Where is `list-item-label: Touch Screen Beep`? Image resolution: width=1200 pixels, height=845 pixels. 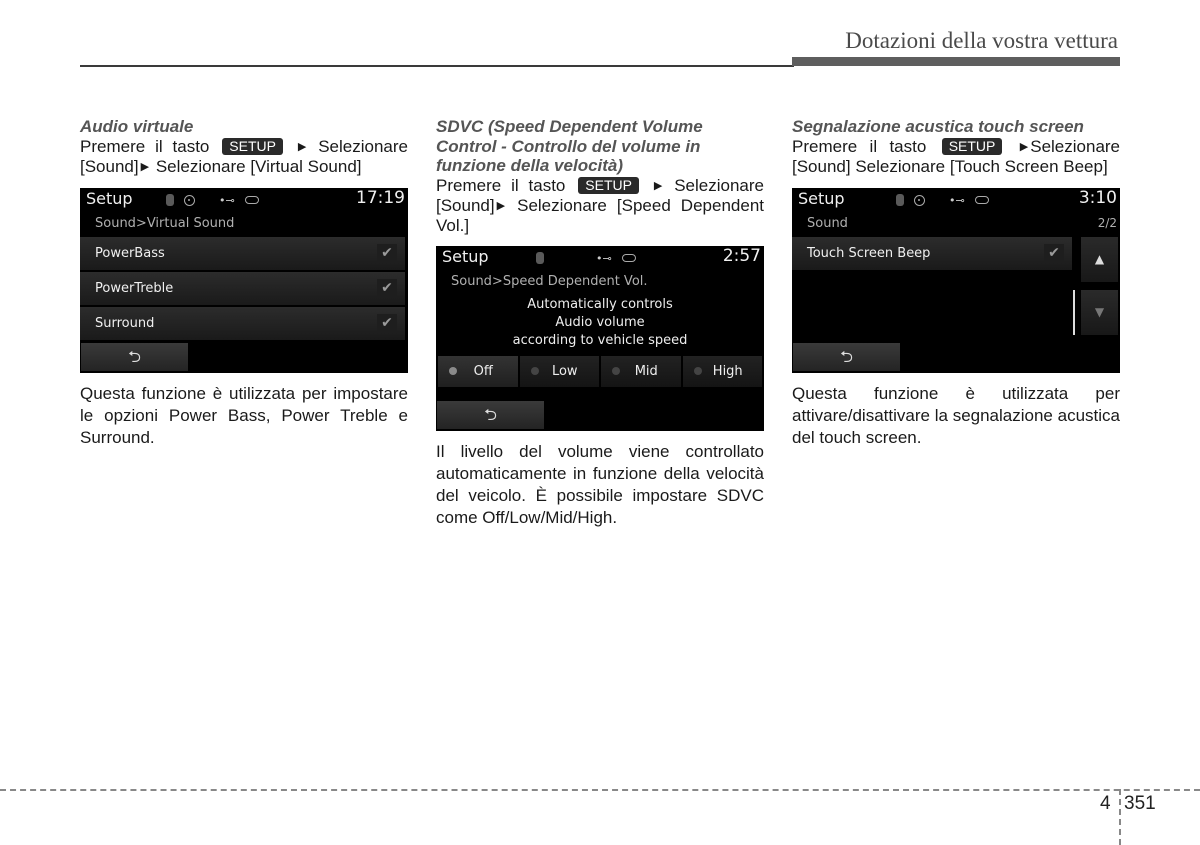
list-item-label: Touch Screen Beep is located at coordinates (869, 253).